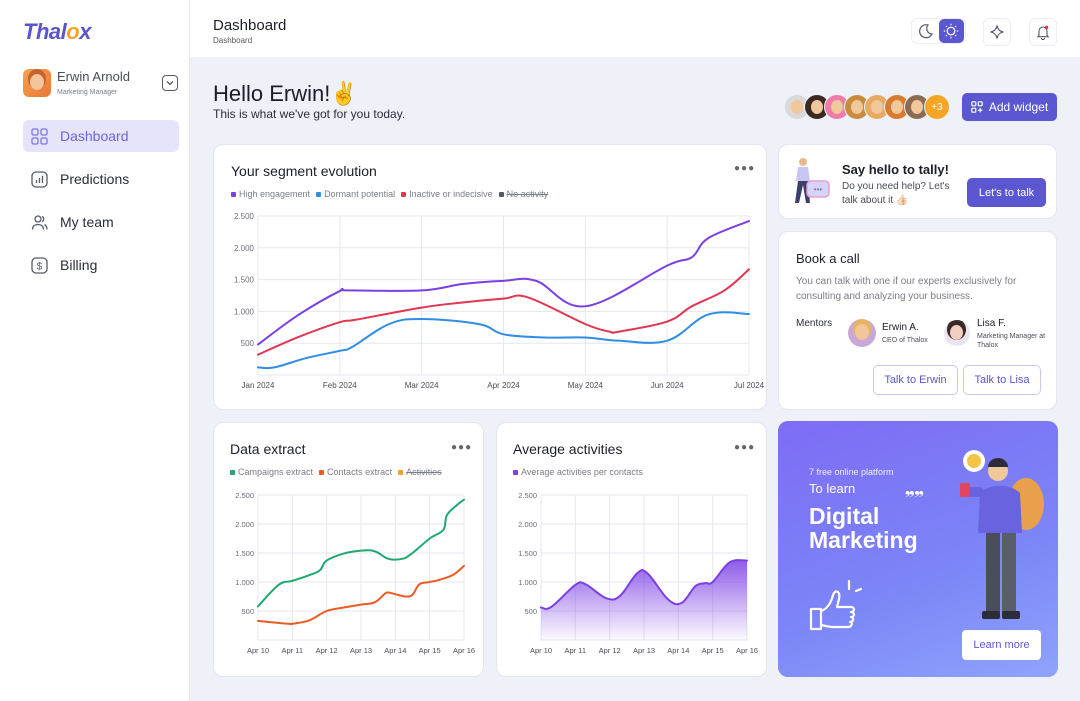  What do you see at coordinates (915, 380) in the screenshot?
I see `talk-to-erwin-button: Talk to Erwin` at bounding box center [915, 380].